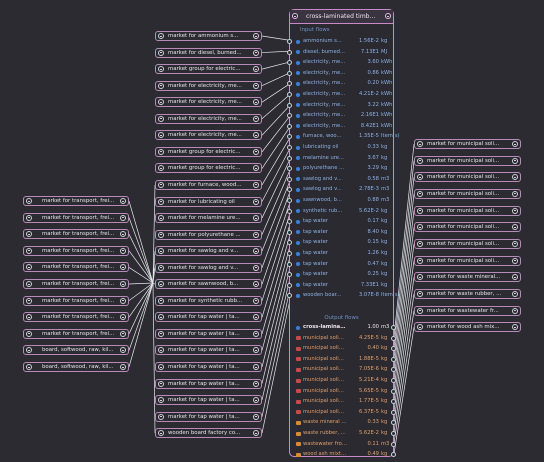 This screenshot has height=462, width=544. I want to click on collapse-left-icon, so click(295, 16).